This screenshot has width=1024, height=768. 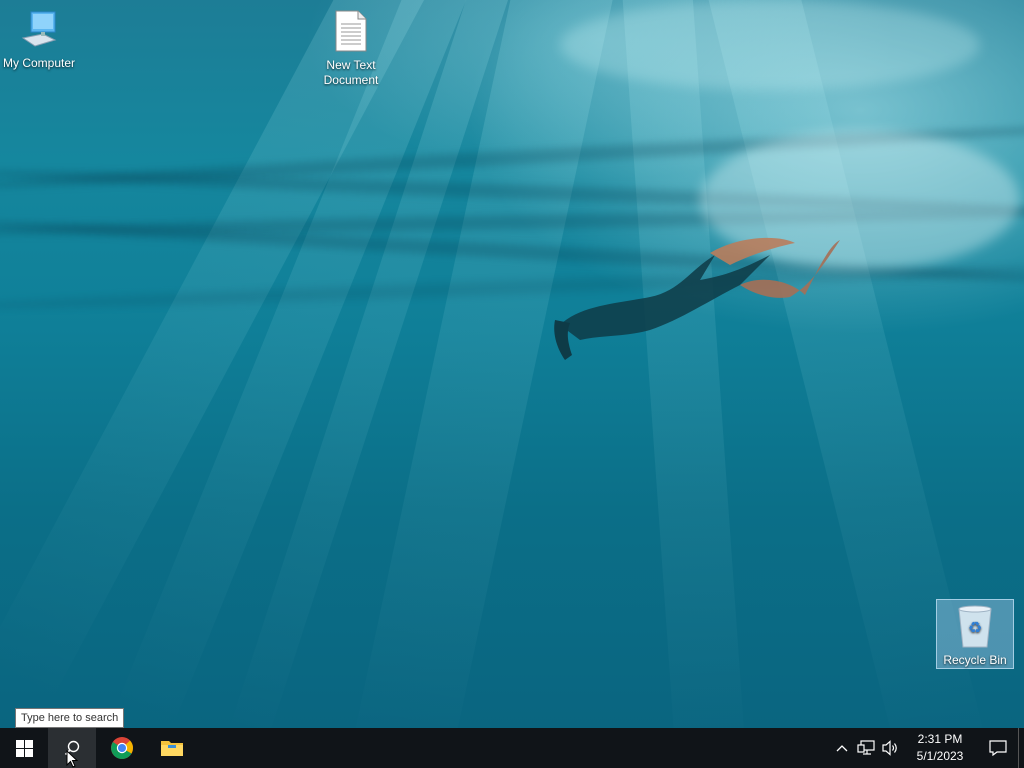 What do you see at coordinates (72, 759) in the screenshot?
I see `mouse-cursor-icon` at bounding box center [72, 759].